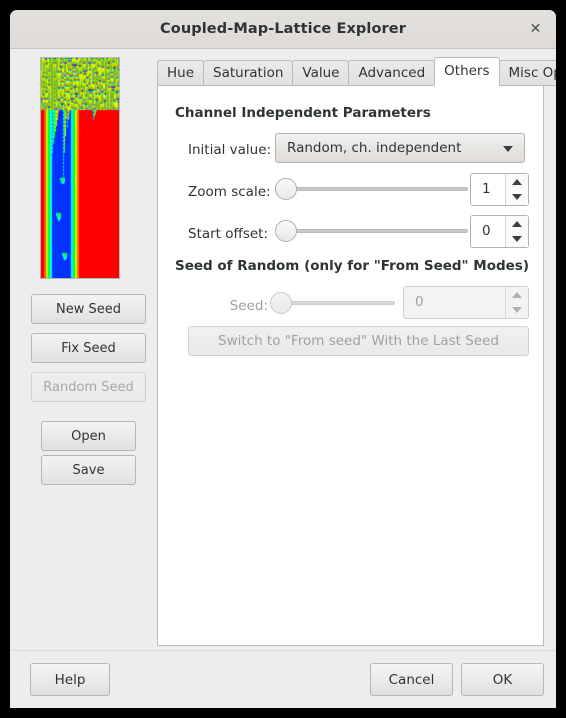 The image size is (566, 718). I want to click on new-seed-button: New Seed, so click(88, 309).